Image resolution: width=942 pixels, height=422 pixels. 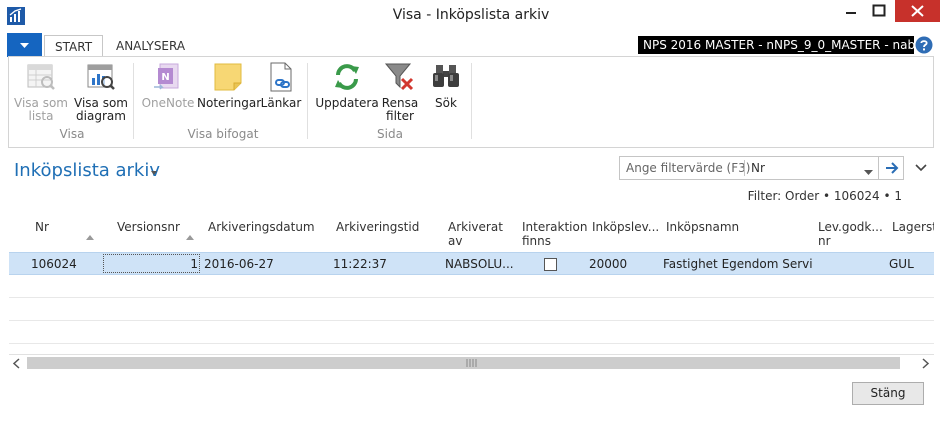 I want to click on application-menu-button, so click(x=24, y=45).